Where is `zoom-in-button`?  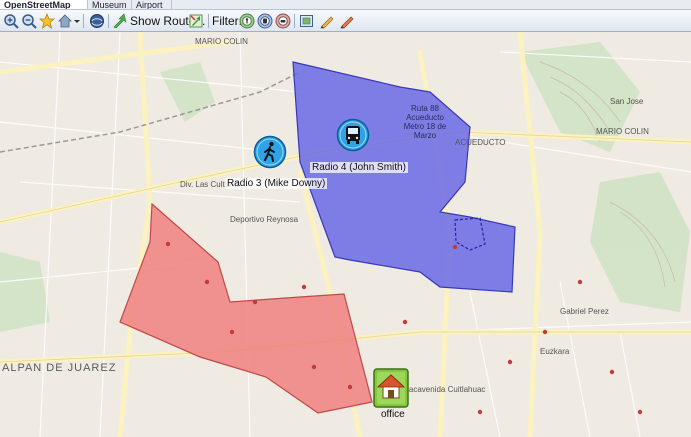
zoom-in-button is located at coordinates (11, 21).